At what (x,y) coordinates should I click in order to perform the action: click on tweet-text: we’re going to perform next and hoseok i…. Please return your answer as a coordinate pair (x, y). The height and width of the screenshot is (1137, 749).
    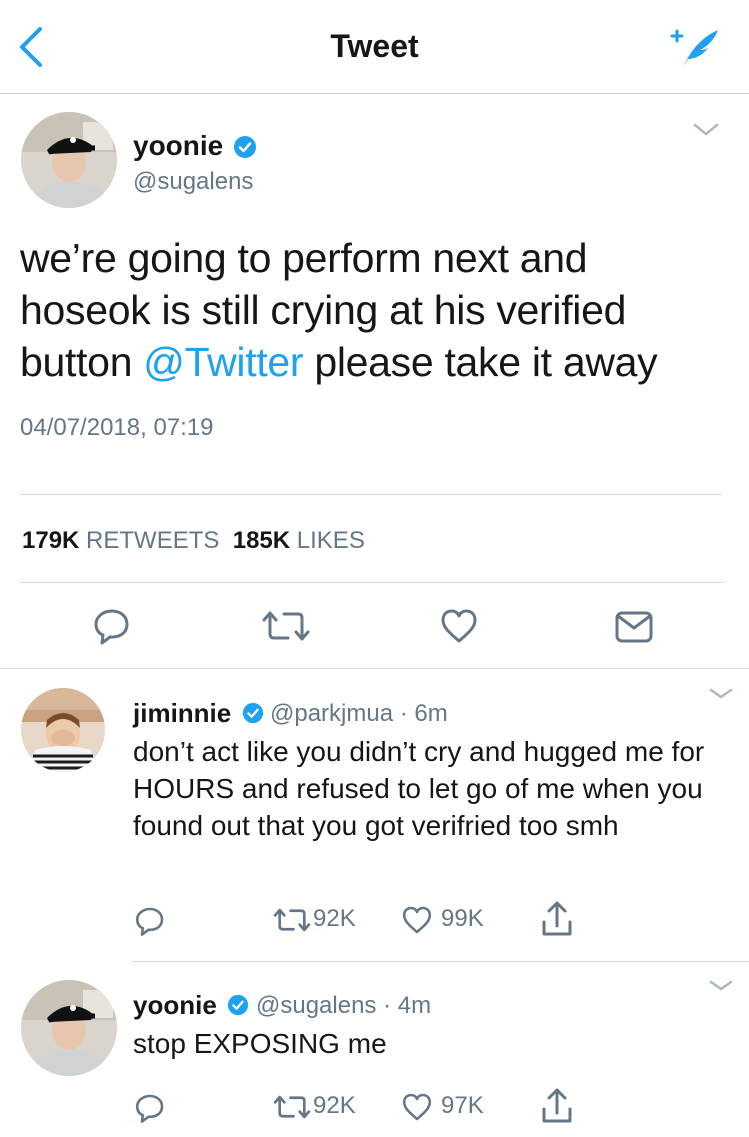
    Looking at the image, I should click on (370, 310).